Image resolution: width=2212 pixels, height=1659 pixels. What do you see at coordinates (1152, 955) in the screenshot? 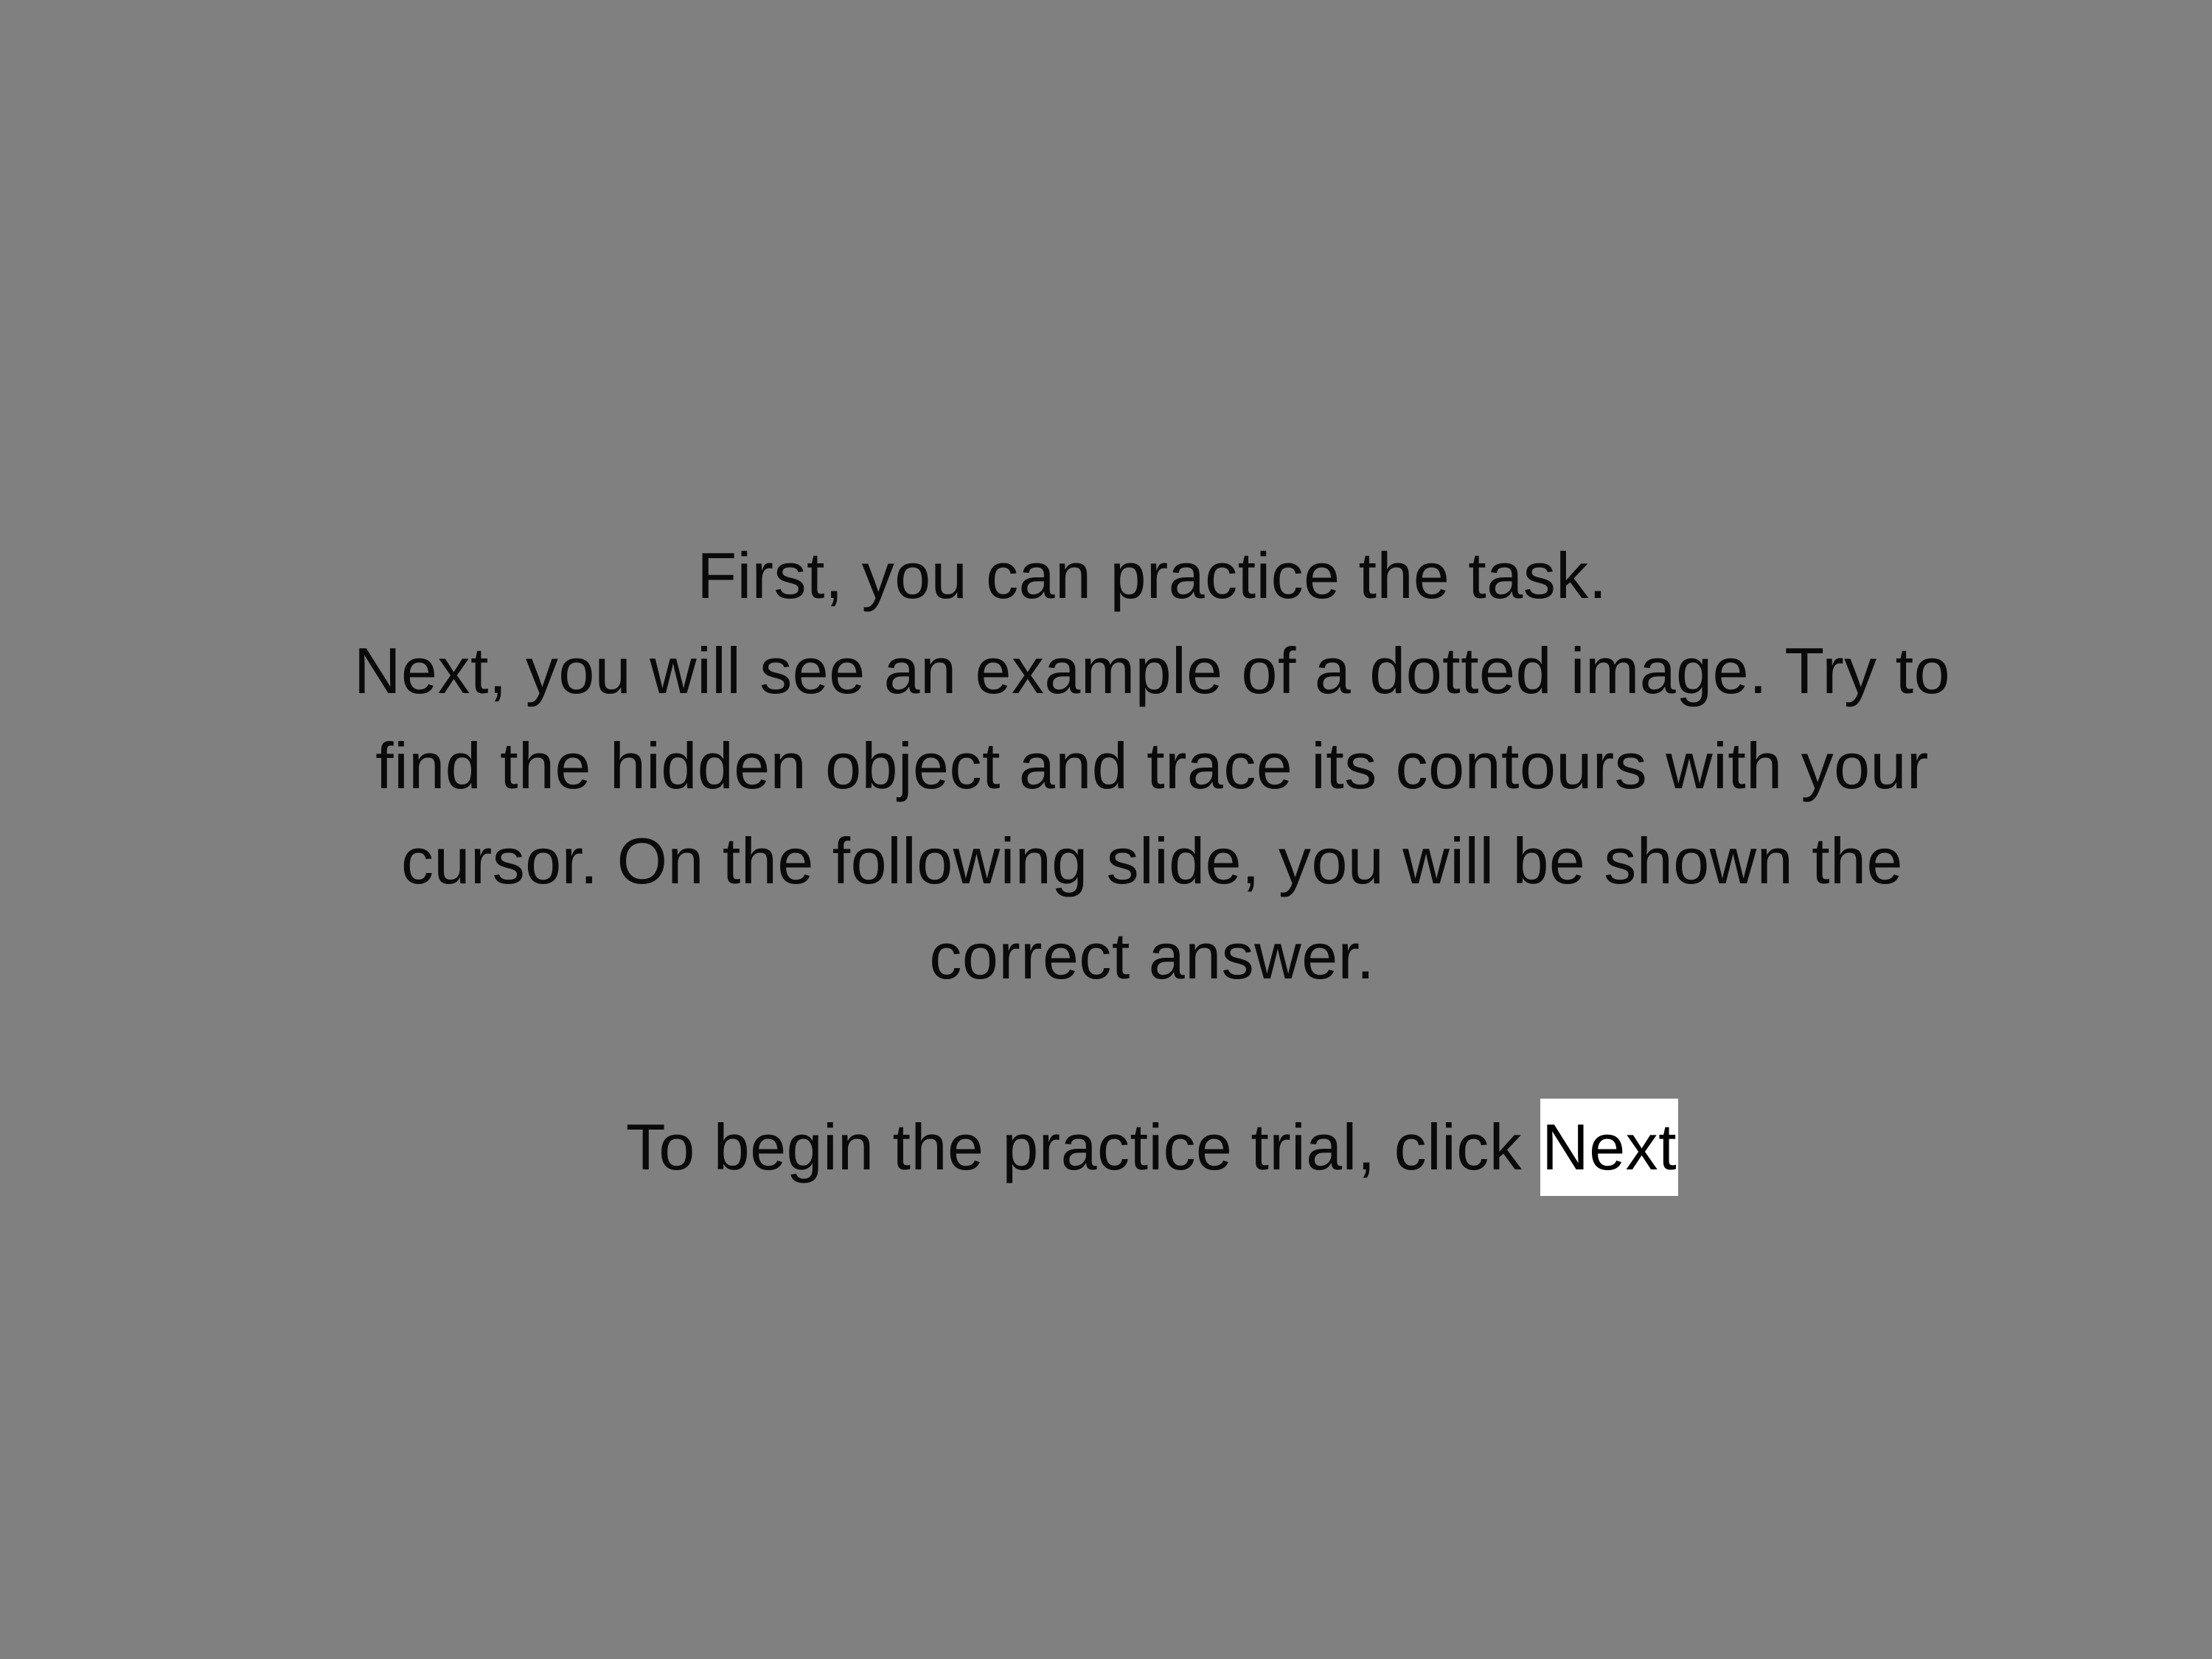
I see `instruction-line-5: correct answer.` at bounding box center [1152, 955].